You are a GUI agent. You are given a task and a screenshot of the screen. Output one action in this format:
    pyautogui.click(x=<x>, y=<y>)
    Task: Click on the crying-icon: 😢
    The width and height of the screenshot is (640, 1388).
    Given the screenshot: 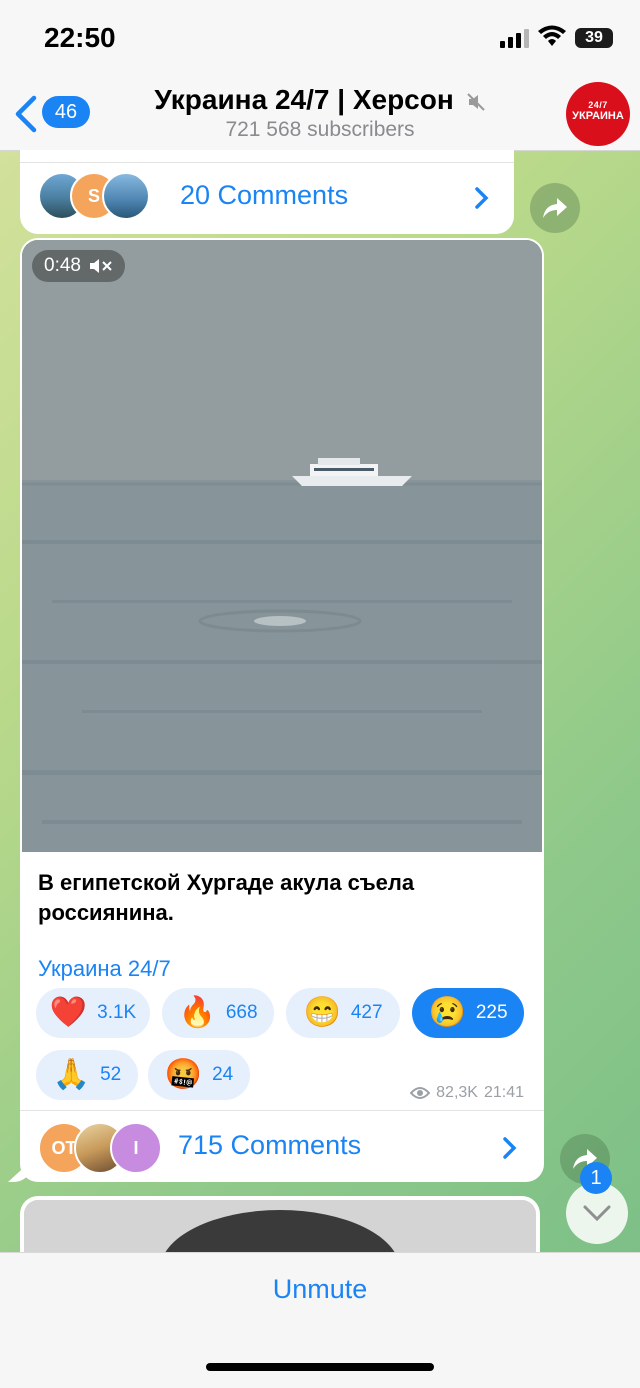 What is the action you would take?
    pyautogui.click(x=447, y=1012)
    